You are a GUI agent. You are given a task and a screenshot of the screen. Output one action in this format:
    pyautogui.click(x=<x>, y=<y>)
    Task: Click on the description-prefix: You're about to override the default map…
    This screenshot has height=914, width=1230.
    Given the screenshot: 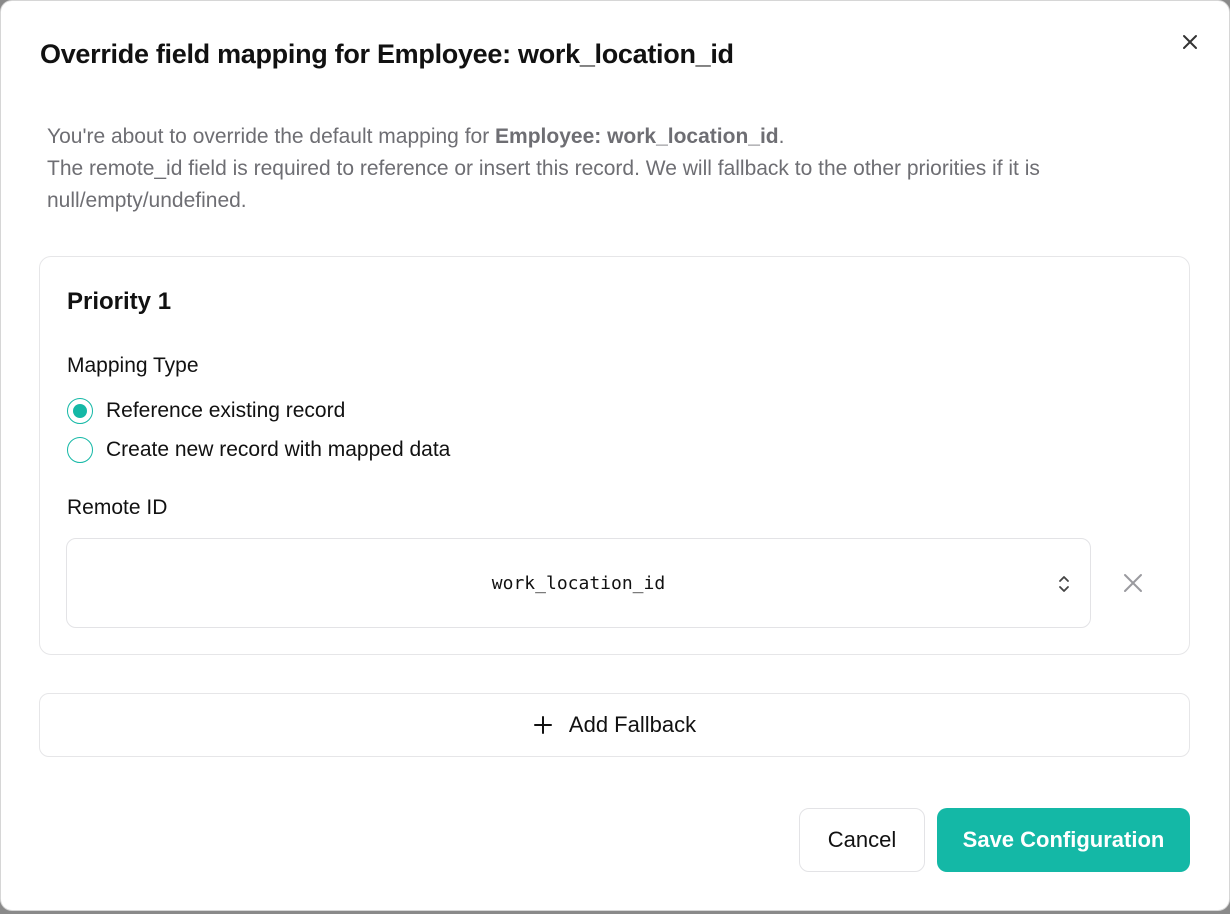 What is the action you would take?
    pyautogui.click(x=271, y=136)
    